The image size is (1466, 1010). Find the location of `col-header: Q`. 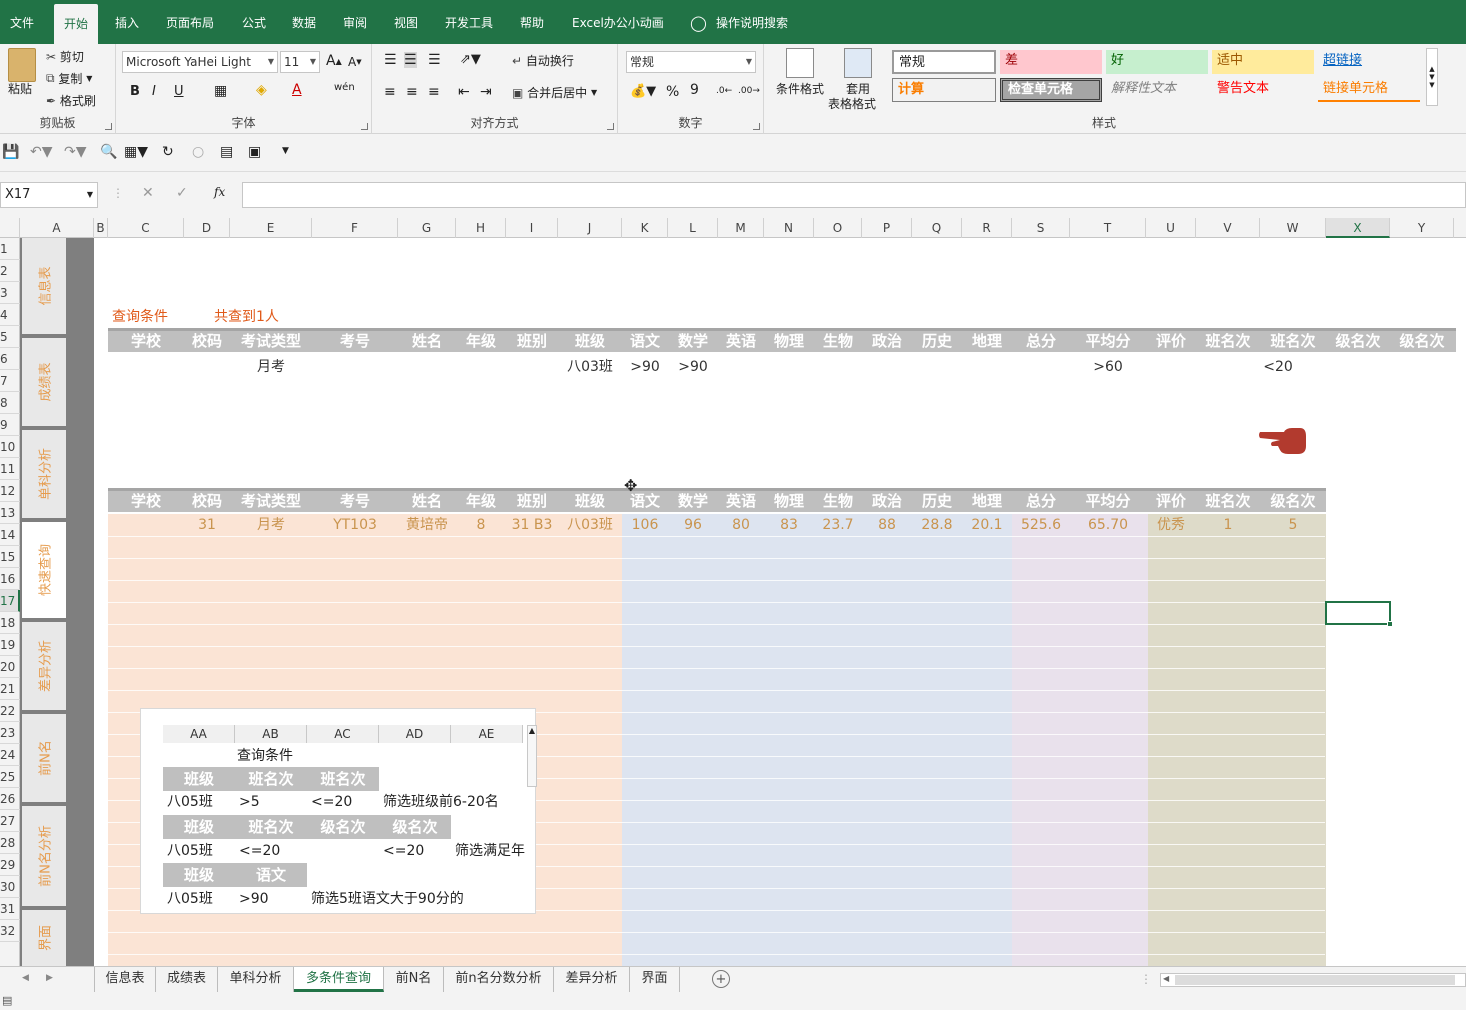

col-header: Q is located at coordinates (937, 228).